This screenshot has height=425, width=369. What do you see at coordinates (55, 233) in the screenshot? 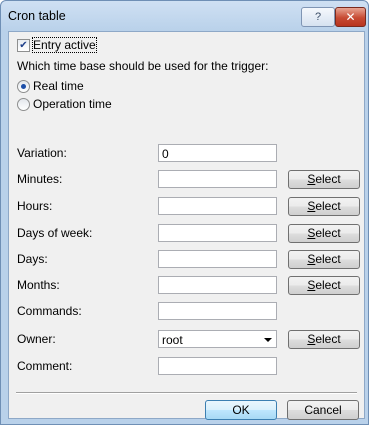
I see `days-of-week-label: Days of week:` at bounding box center [55, 233].